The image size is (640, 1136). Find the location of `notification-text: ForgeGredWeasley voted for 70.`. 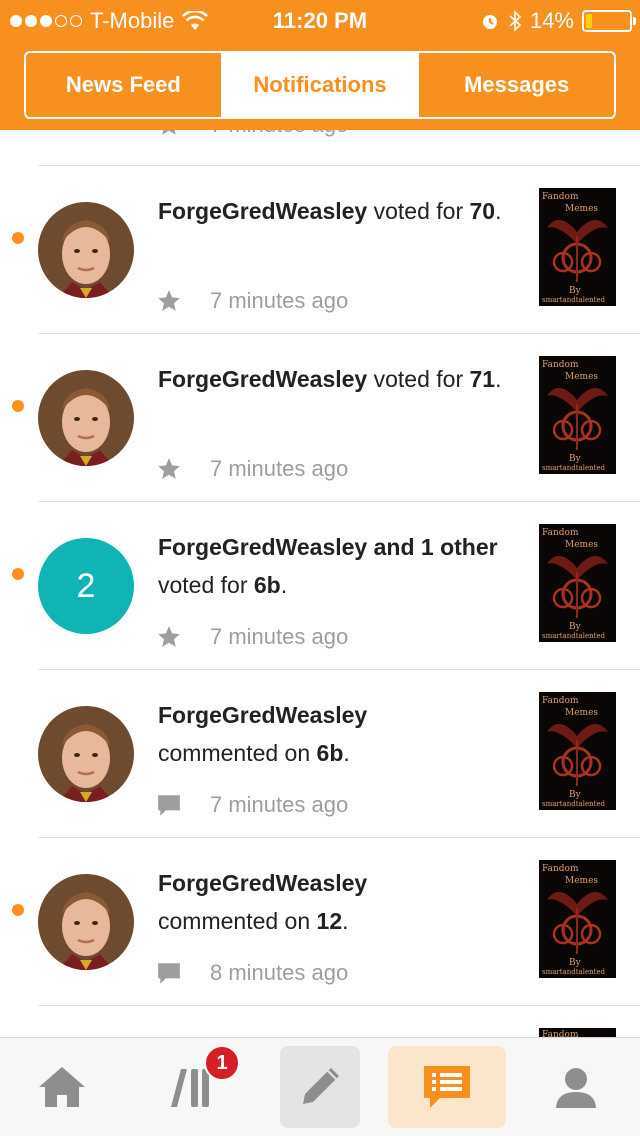

notification-text: ForgeGredWeasley voted for 70. is located at coordinates (338, 211).